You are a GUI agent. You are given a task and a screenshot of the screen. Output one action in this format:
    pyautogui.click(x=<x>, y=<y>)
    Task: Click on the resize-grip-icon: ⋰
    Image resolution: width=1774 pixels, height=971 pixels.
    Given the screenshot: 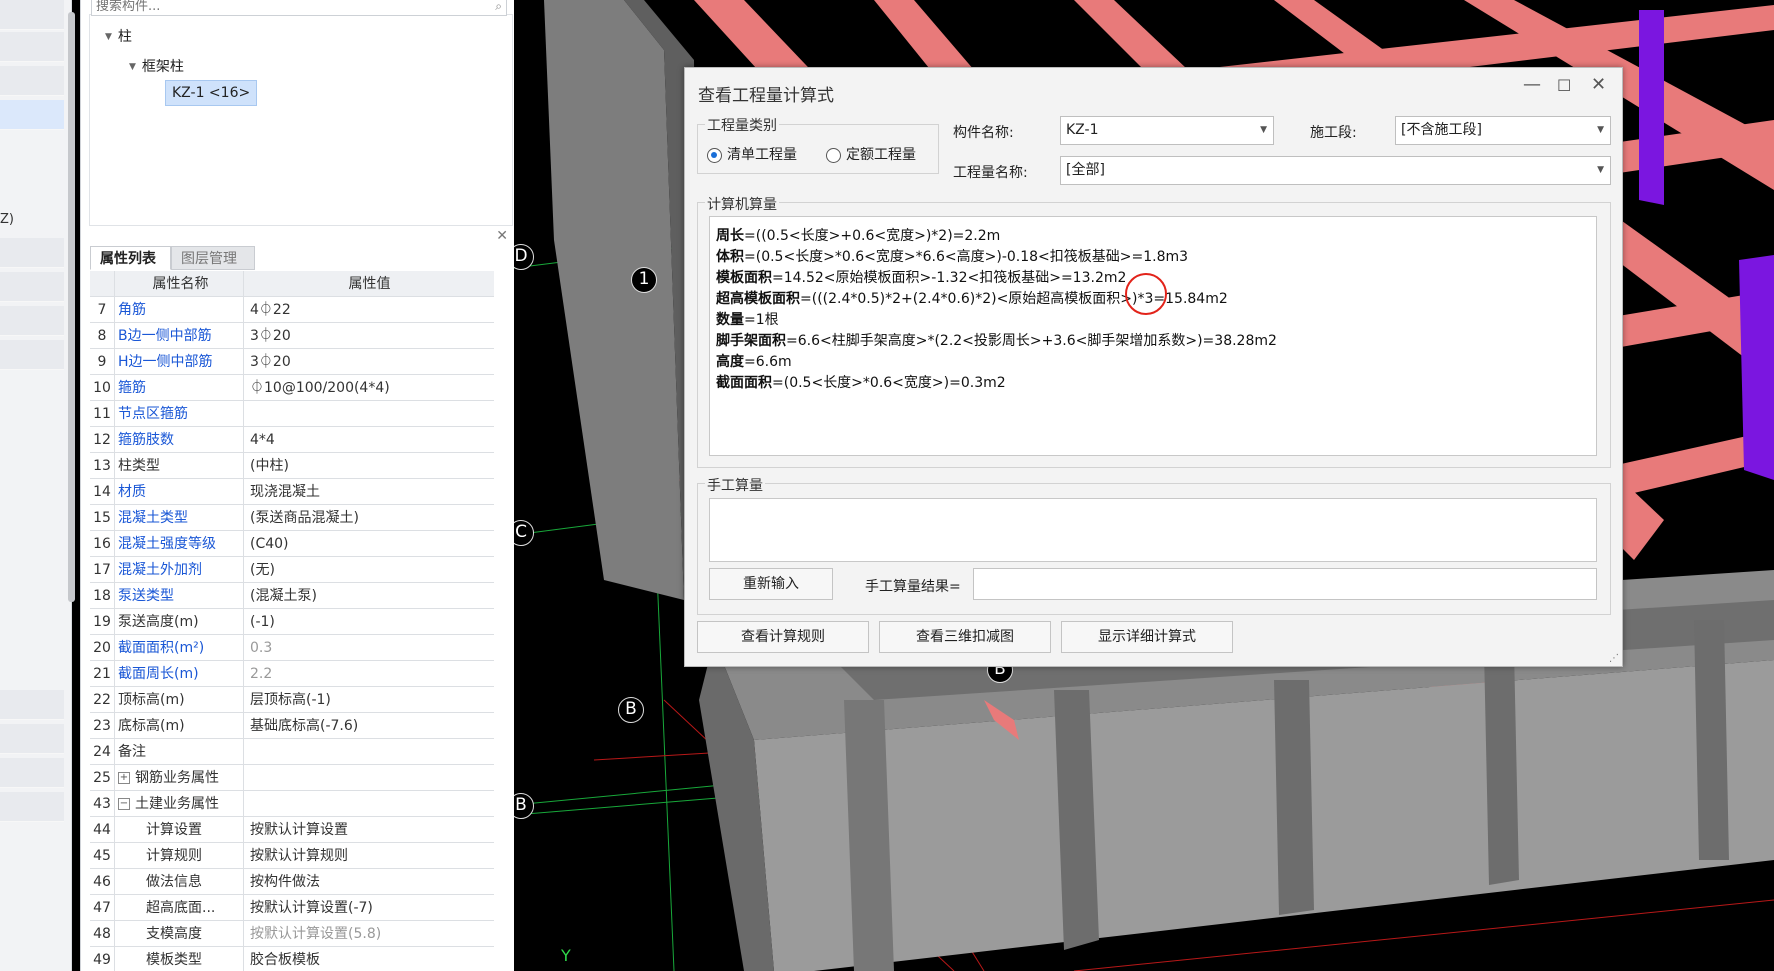 What is the action you would take?
    pyautogui.click(x=1614, y=658)
    